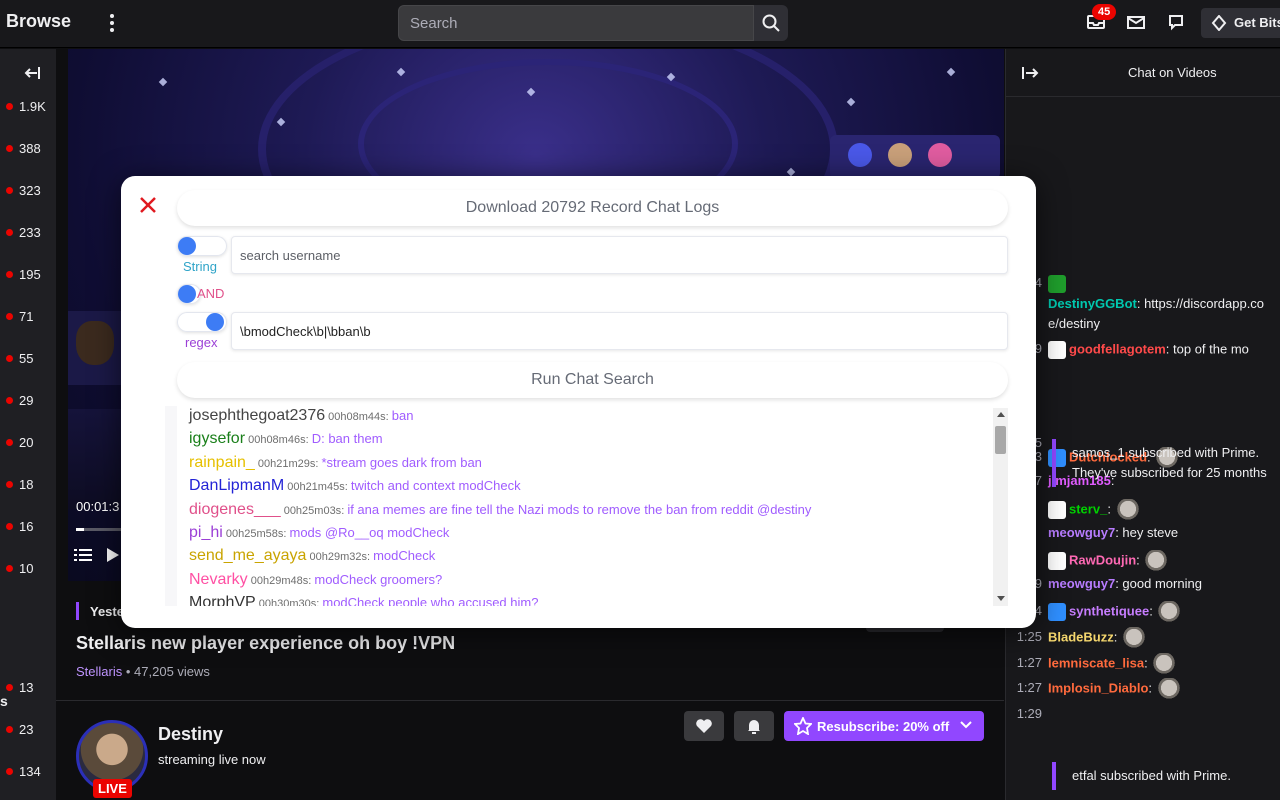 The width and height of the screenshot is (1280, 800). I want to click on sidebar-viewer-count: 29, so click(26, 400).